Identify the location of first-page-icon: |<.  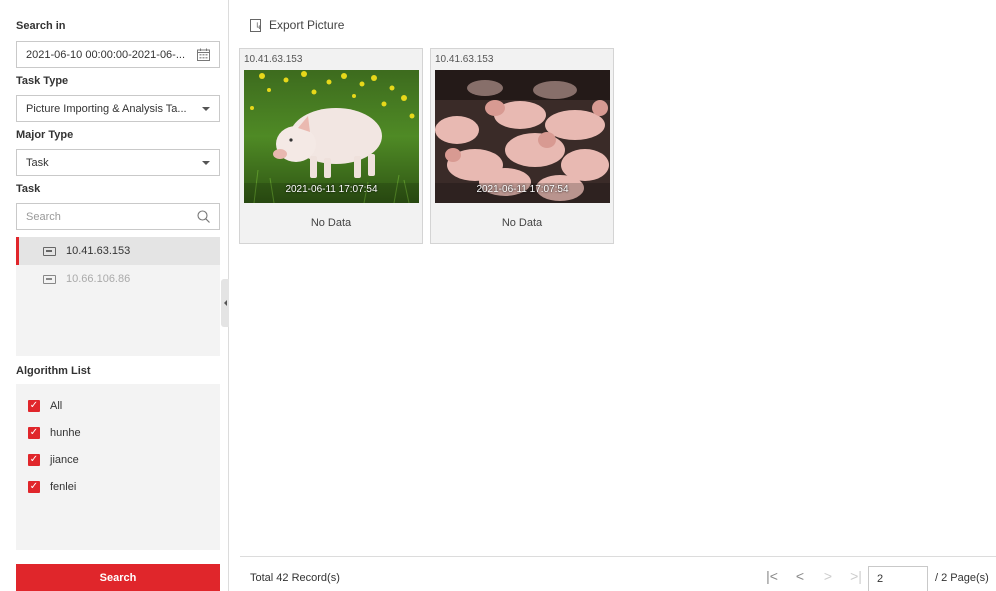
(772, 576).